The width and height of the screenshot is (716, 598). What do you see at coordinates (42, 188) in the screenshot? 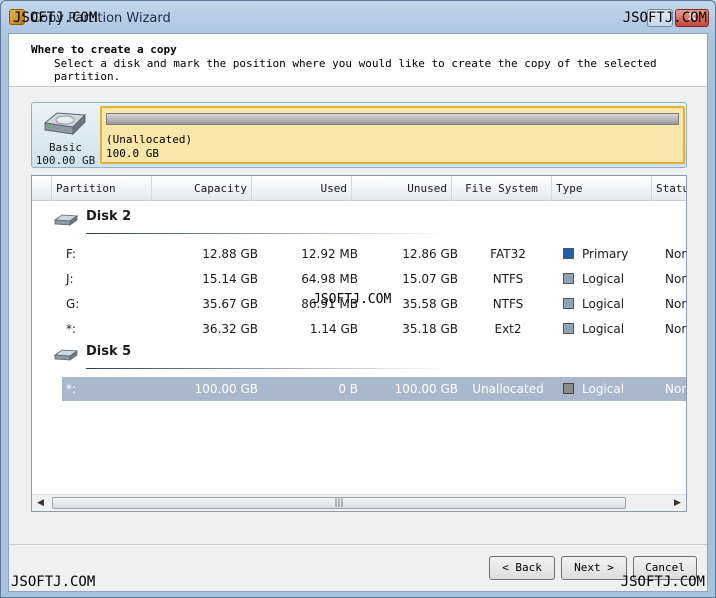
I see `column-header-blank` at bounding box center [42, 188].